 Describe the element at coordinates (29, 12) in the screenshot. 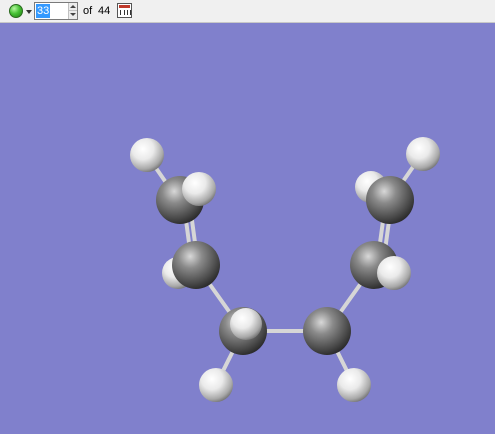

I see `chevron-down-icon` at that location.